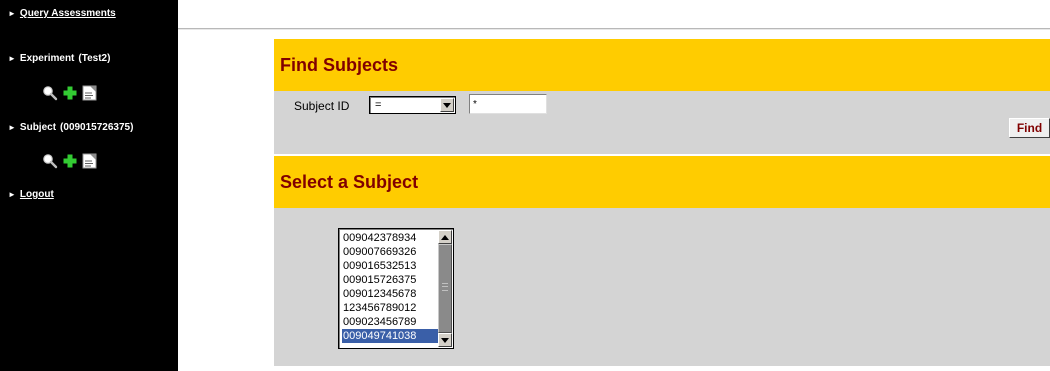 The height and width of the screenshot is (371, 1050). What do you see at coordinates (391, 252) in the screenshot?
I see `list-item: 009007669326` at bounding box center [391, 252].